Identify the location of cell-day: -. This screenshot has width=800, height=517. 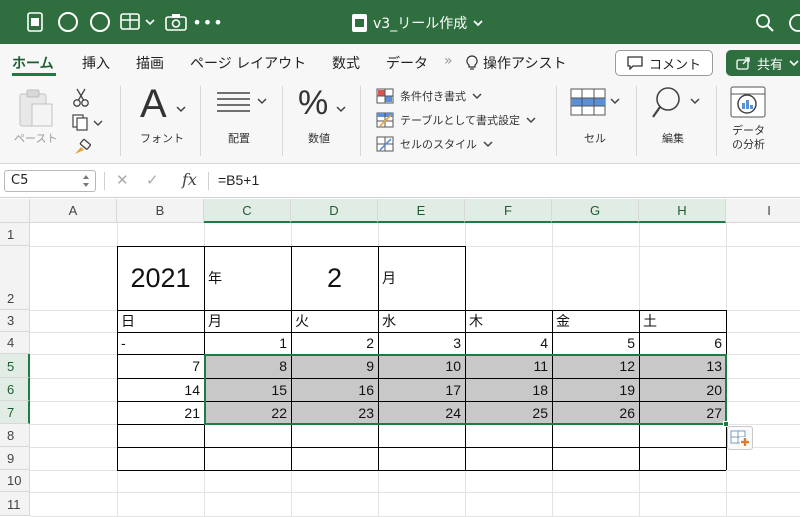
(160, 343).